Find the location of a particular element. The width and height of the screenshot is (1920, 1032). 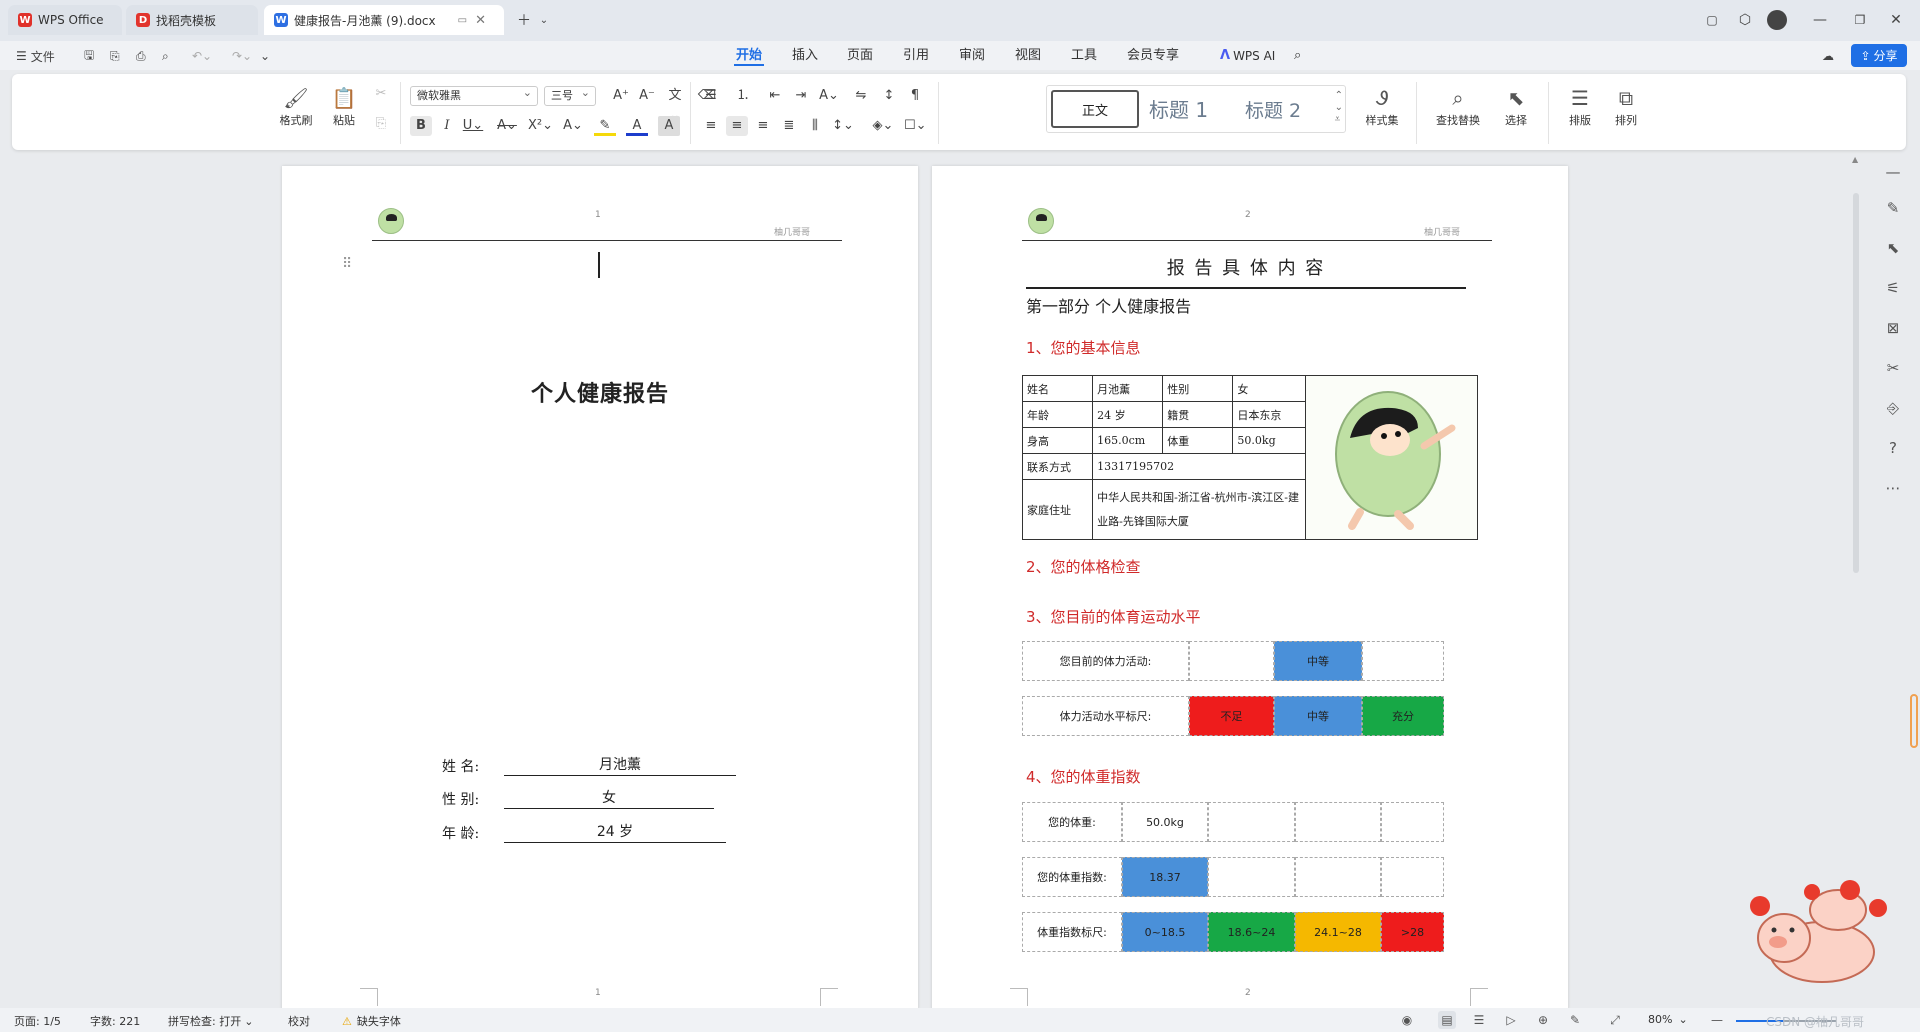

page-navigator-handle is located at coordinates (1914, 721).